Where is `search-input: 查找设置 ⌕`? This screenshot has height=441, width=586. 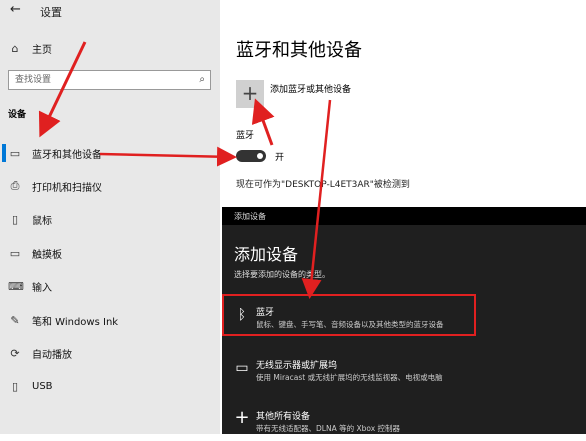
search-input: 查找设置 ⌕ is located at coordinates (109, 80).